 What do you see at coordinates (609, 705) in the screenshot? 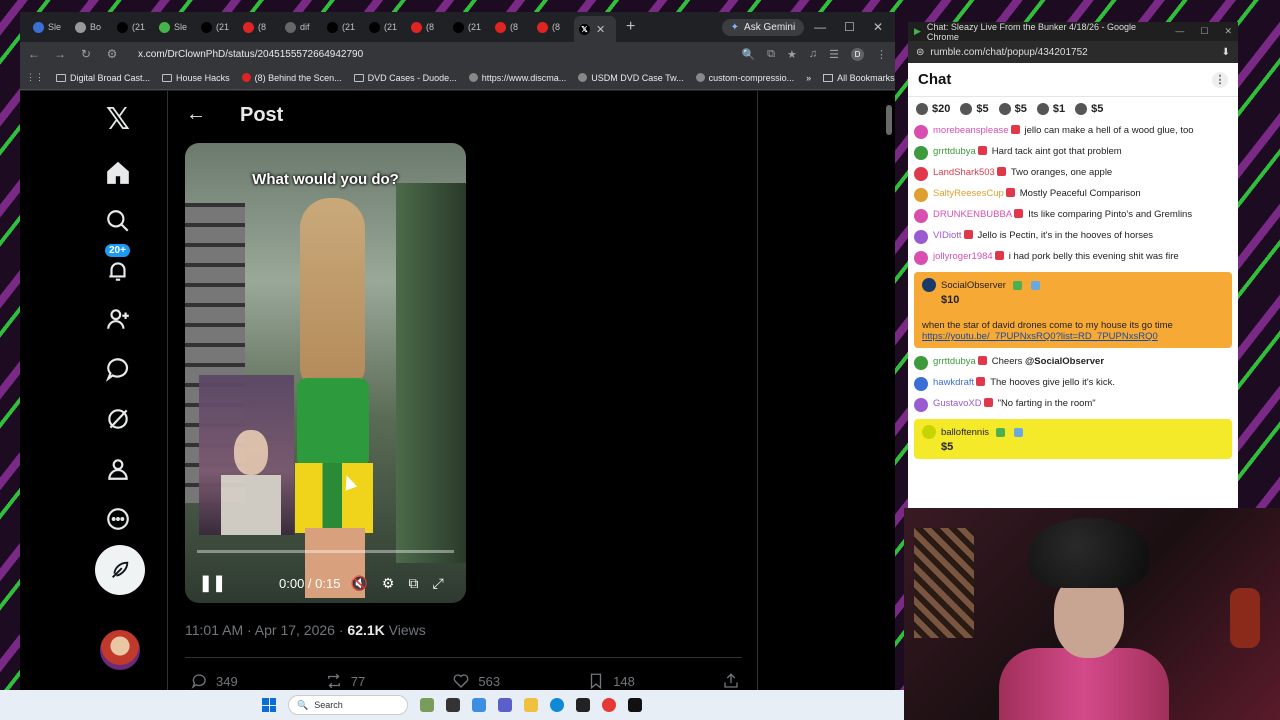
I see `chrome-icon` at bounding box center [609, 705].